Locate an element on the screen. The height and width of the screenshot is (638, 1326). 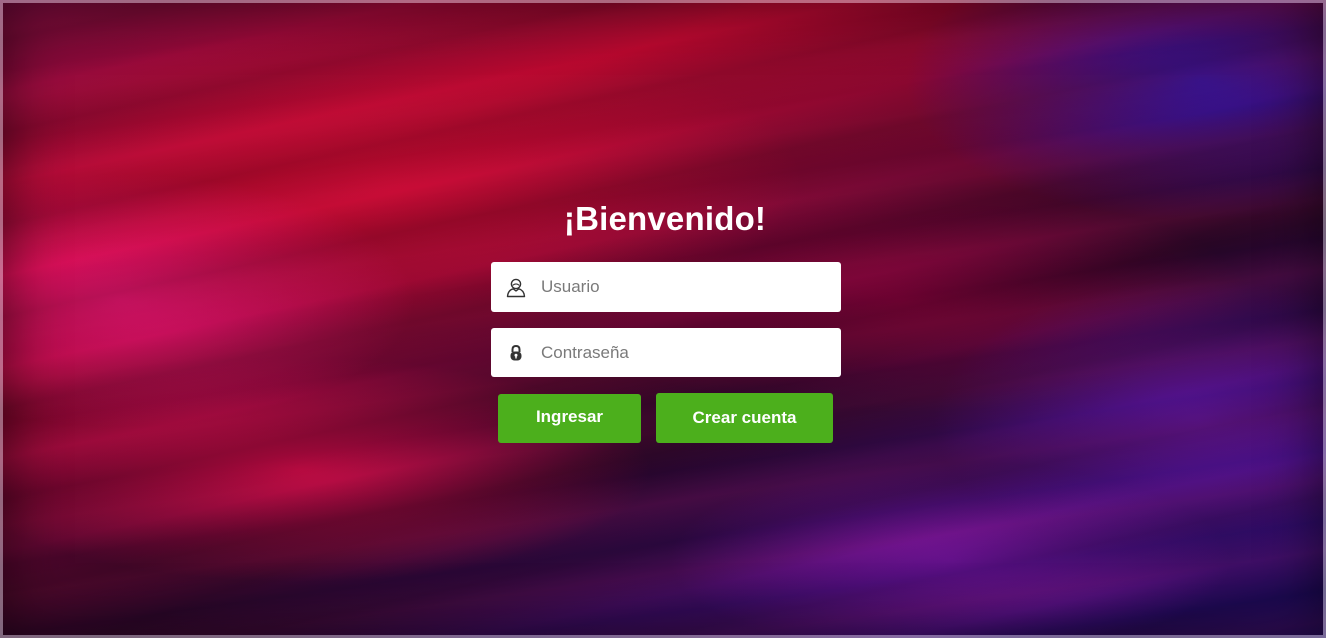
username-field is located at coordinates (666, 287).